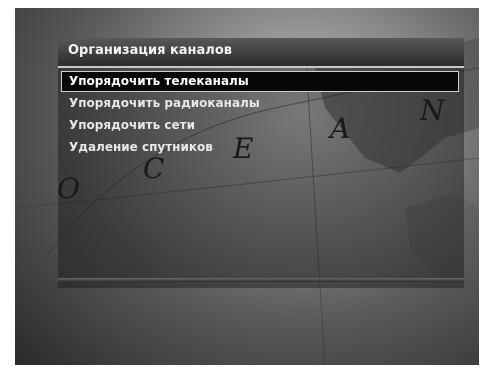 Image resolution: width=488 pixels, height=371 pixels. Describe the element at coordinates (260, 147) in the screenshot. I see `menu-item-delete-satellites: Удаление спутников` at that location.